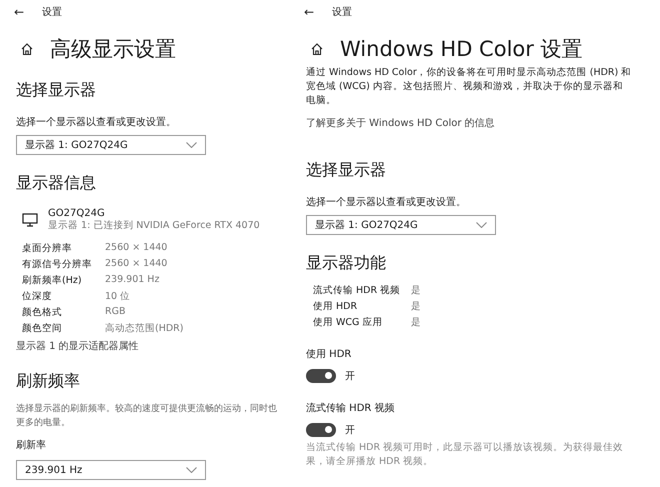 The image size is (660, 487). What do you see at coordinates (370, 462) in the screenshot?
I see `description-text: 果，请全屏播放 HDR 视频。` at bounding box center [370, 462].